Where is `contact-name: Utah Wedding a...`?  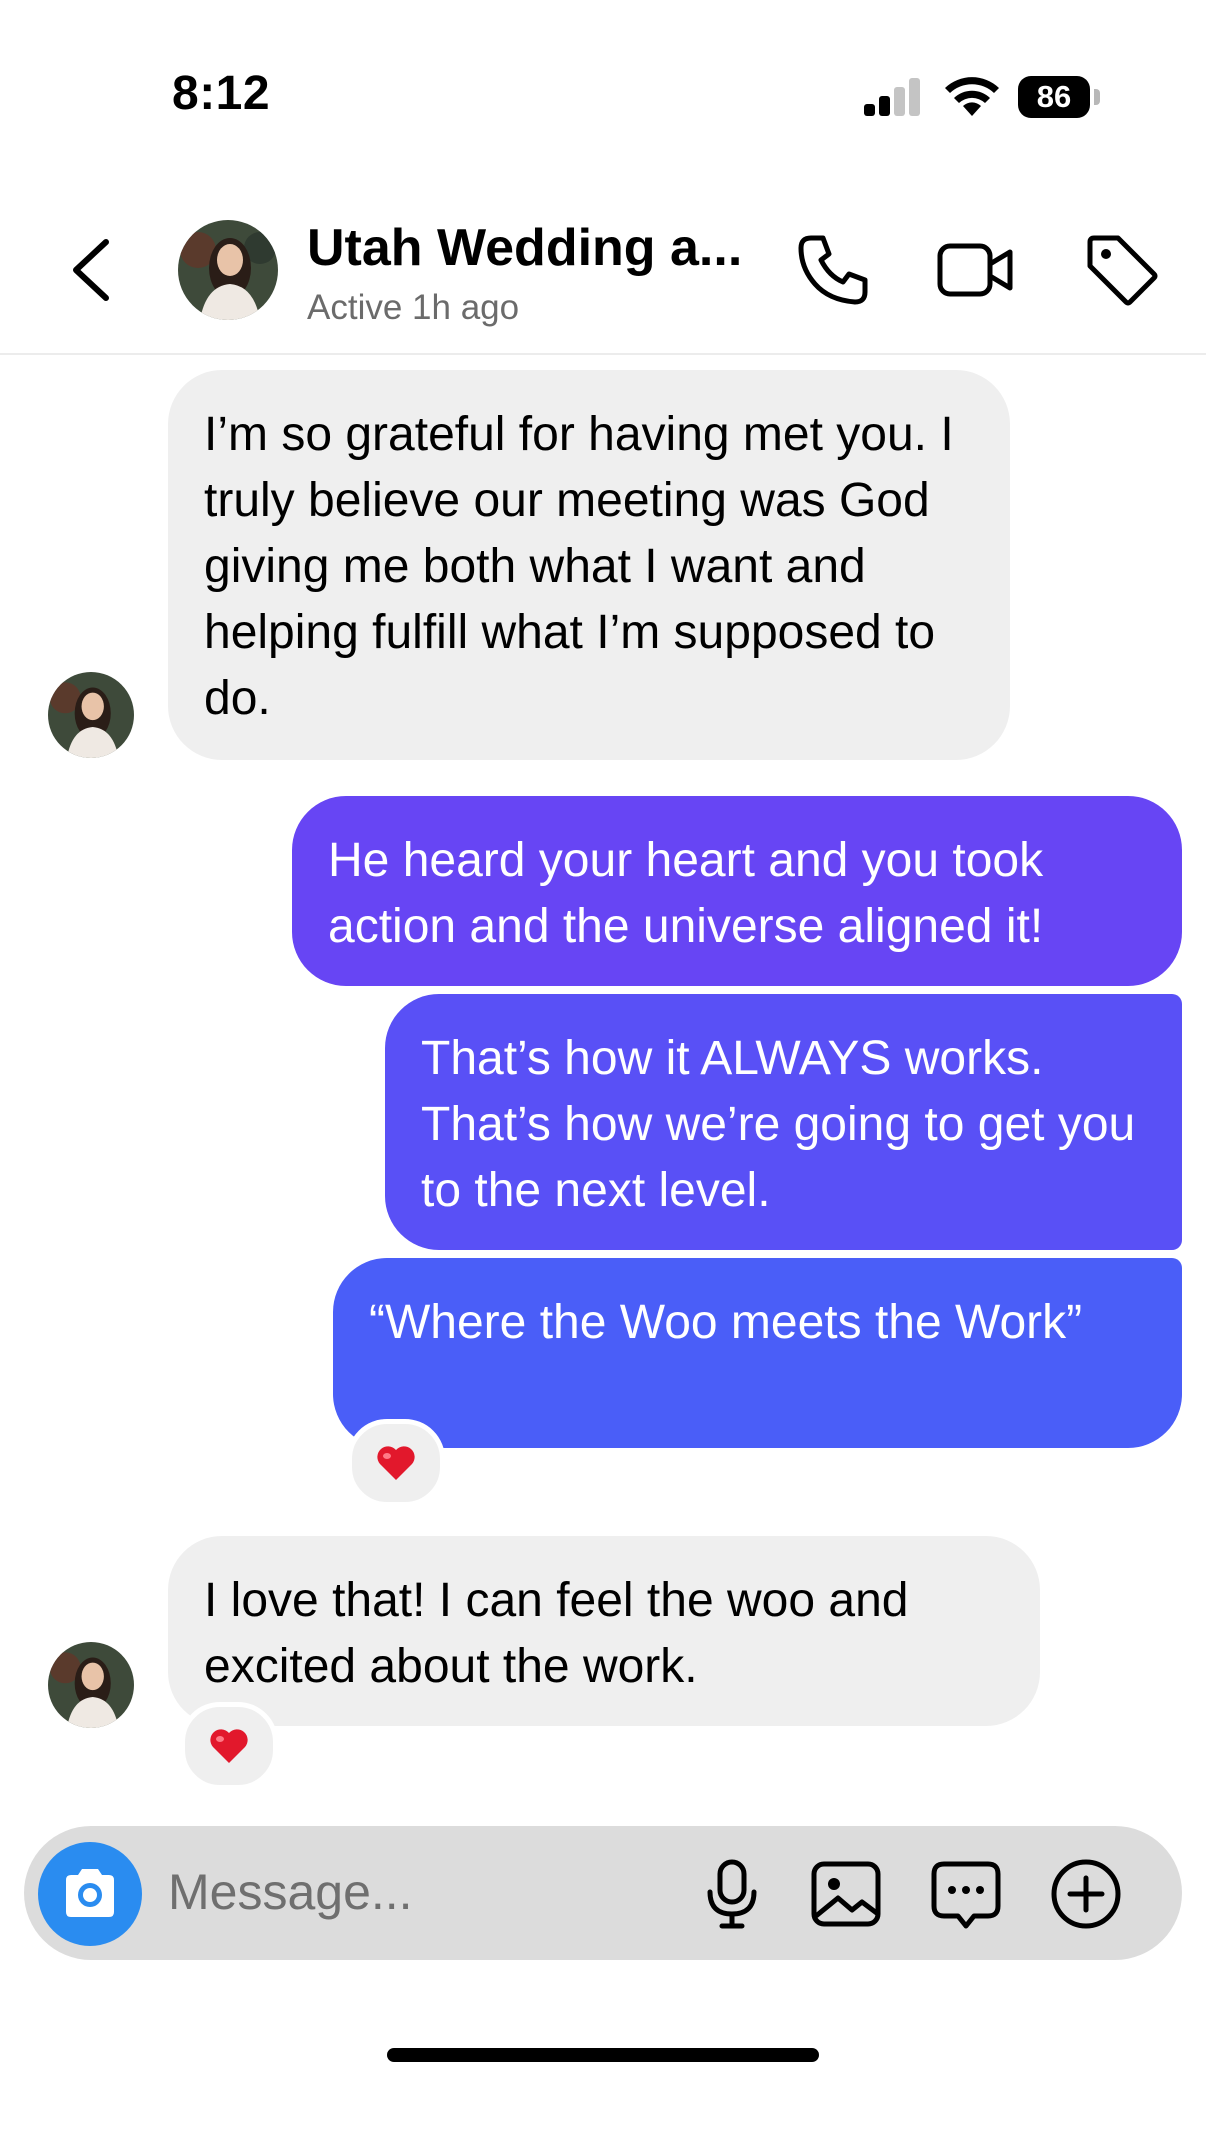
contact-name: Utah Wedding a... is located at coordinates (524, 248).